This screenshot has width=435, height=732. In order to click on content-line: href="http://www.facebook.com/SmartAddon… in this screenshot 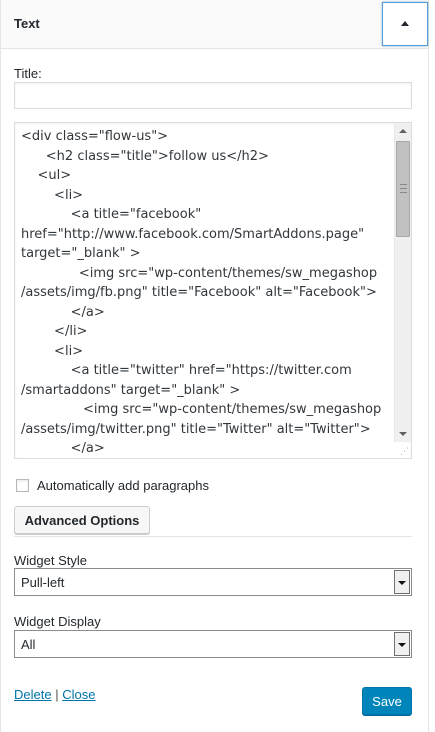, I will do `click(193, 234)`.